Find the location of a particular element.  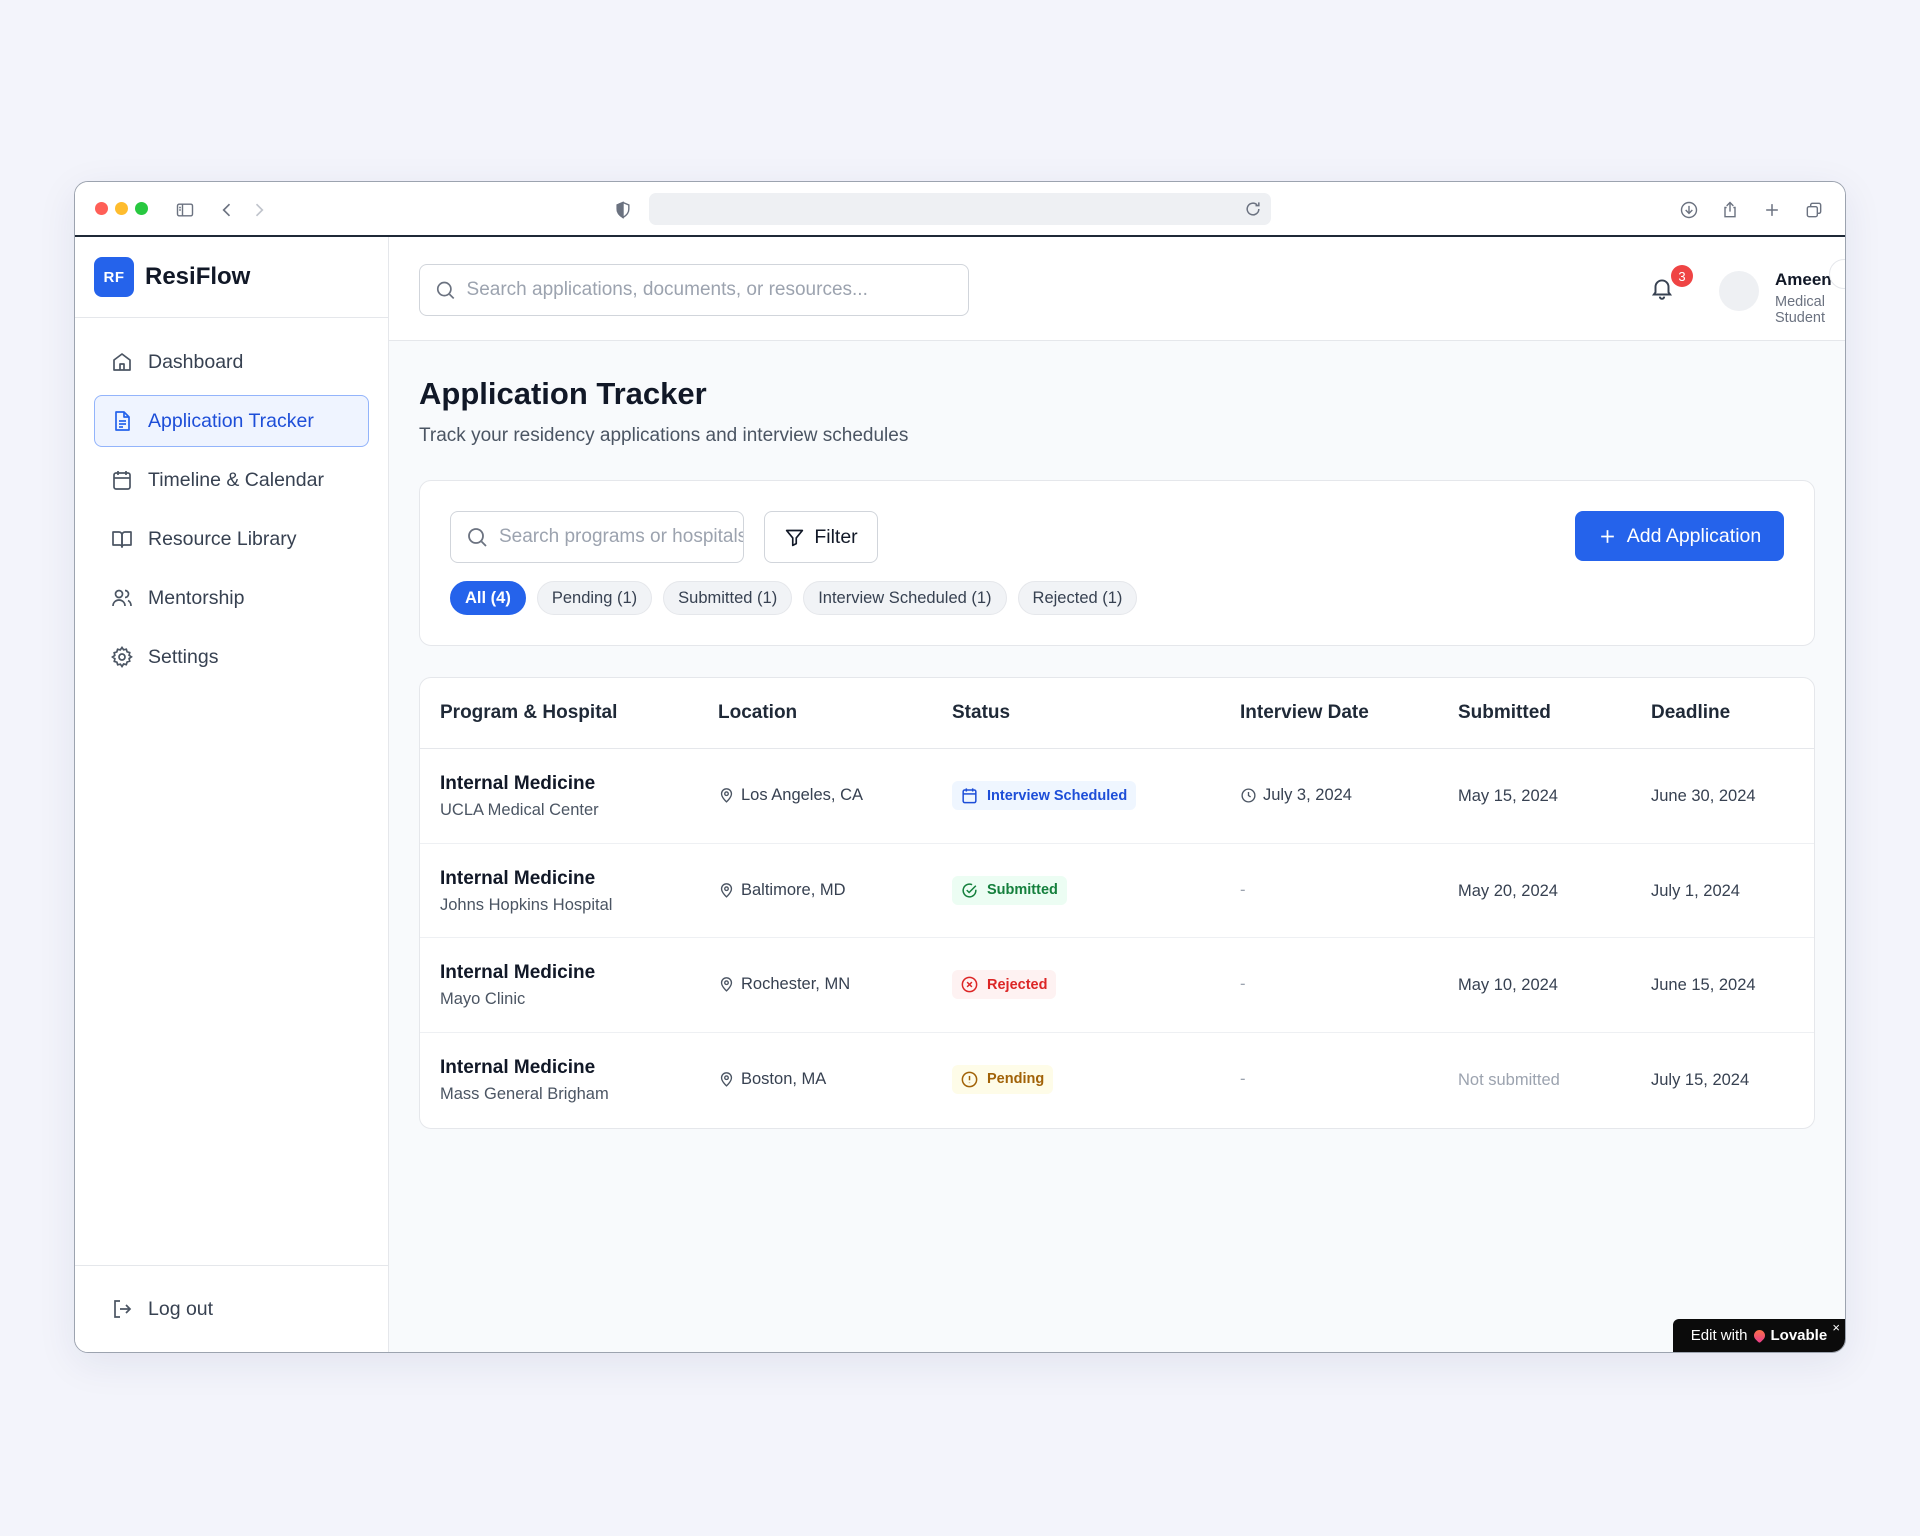

sidebar-item-label: Timeline & Calendar is located at coordinates (236, 479).